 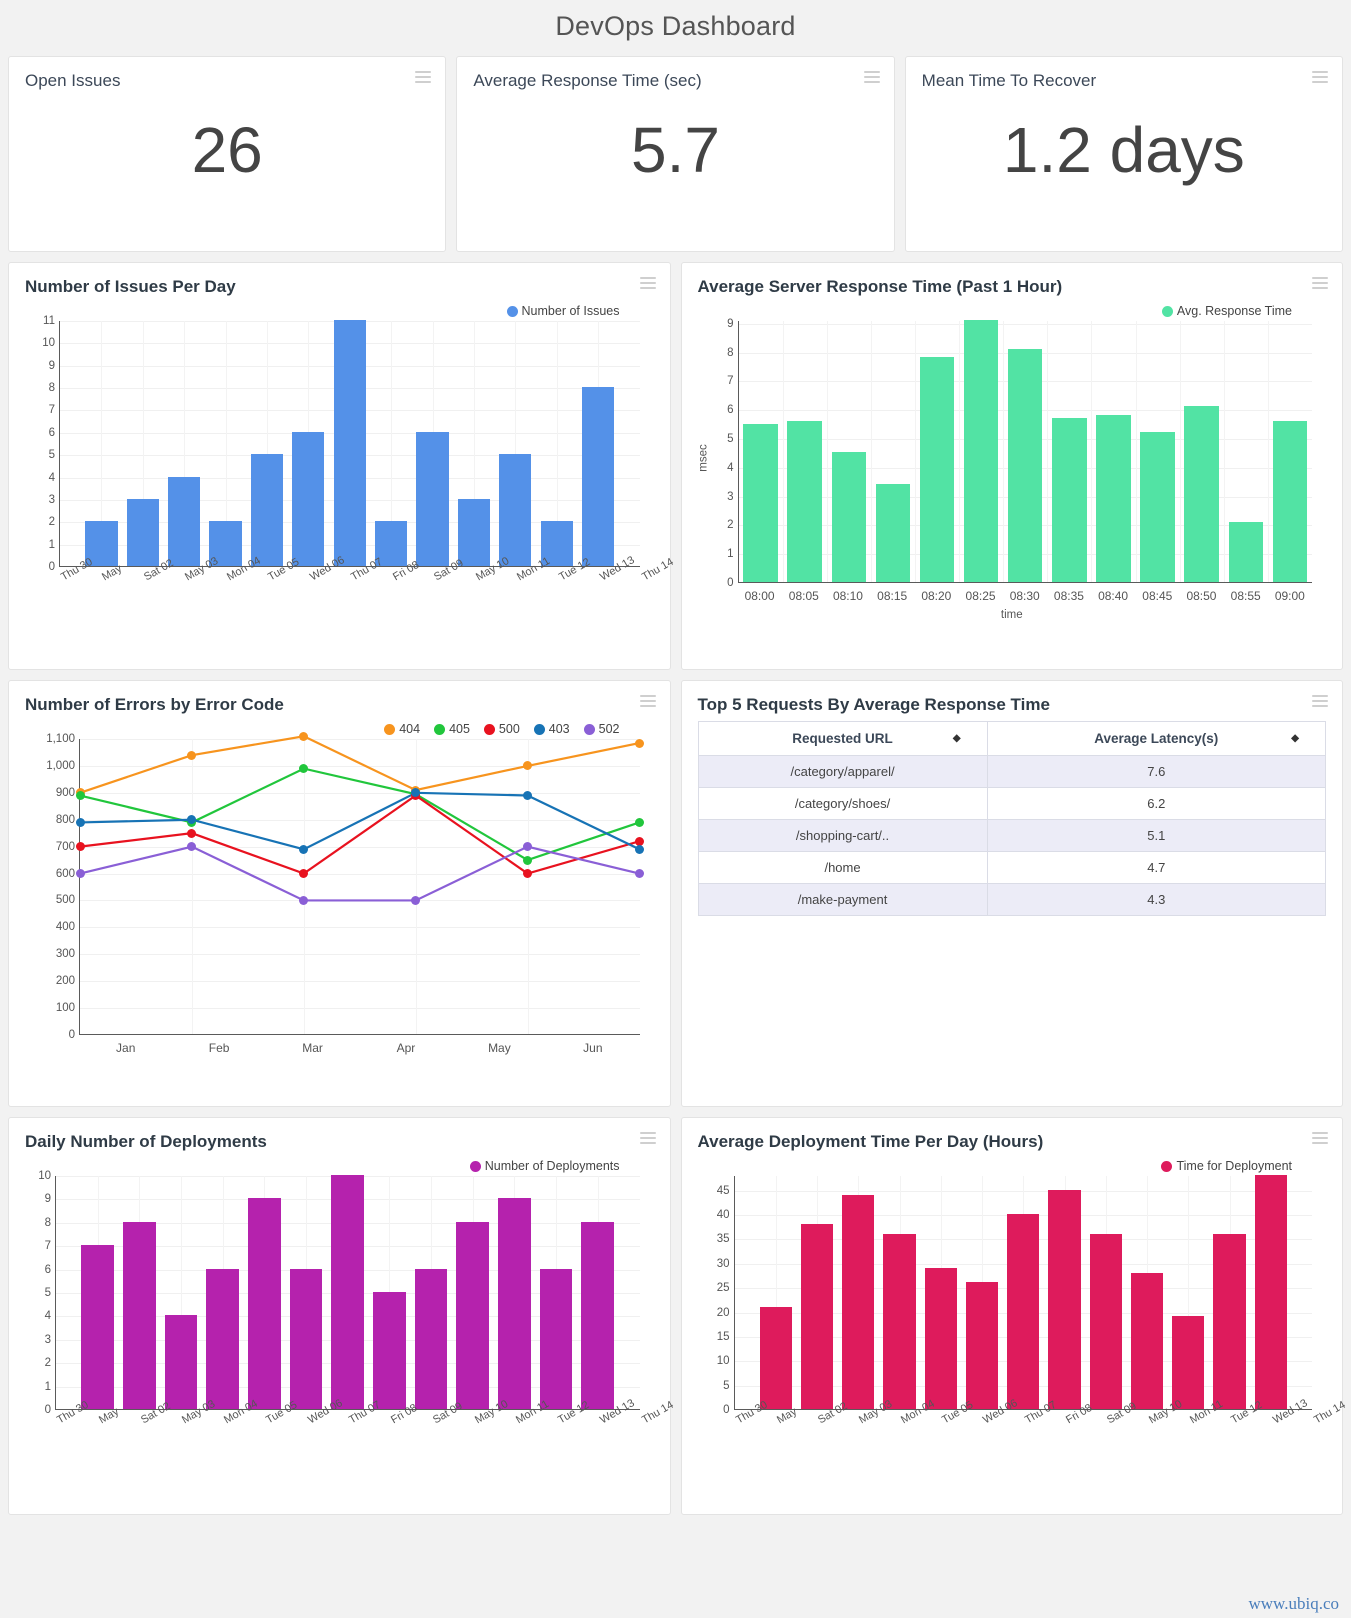 What do you see at coordinates (723, 1336) in the screenshot?
I see `y-axis-tick: 15` at bounding box center [723, 1336].